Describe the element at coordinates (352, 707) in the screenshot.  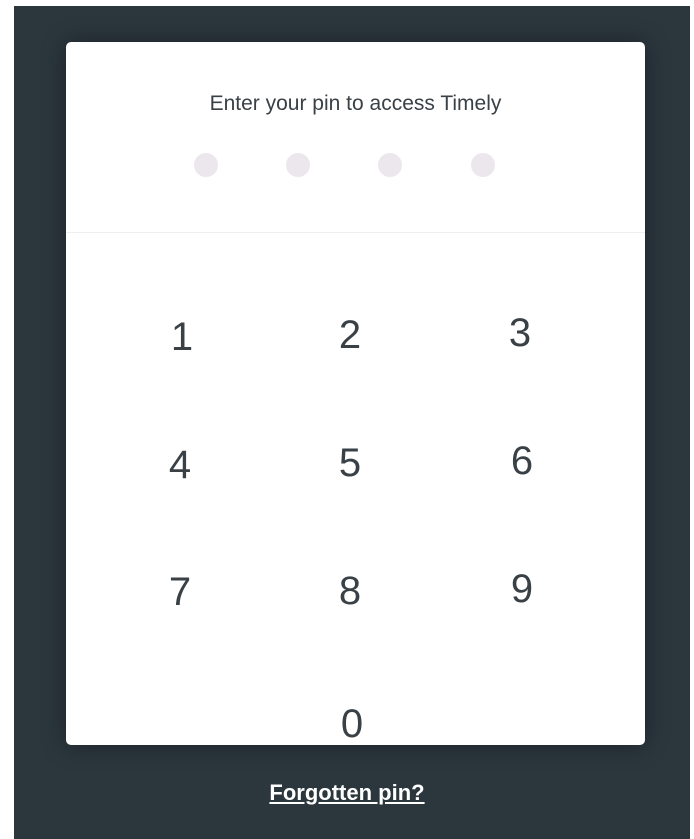
I see `key-0: 0` at that location.